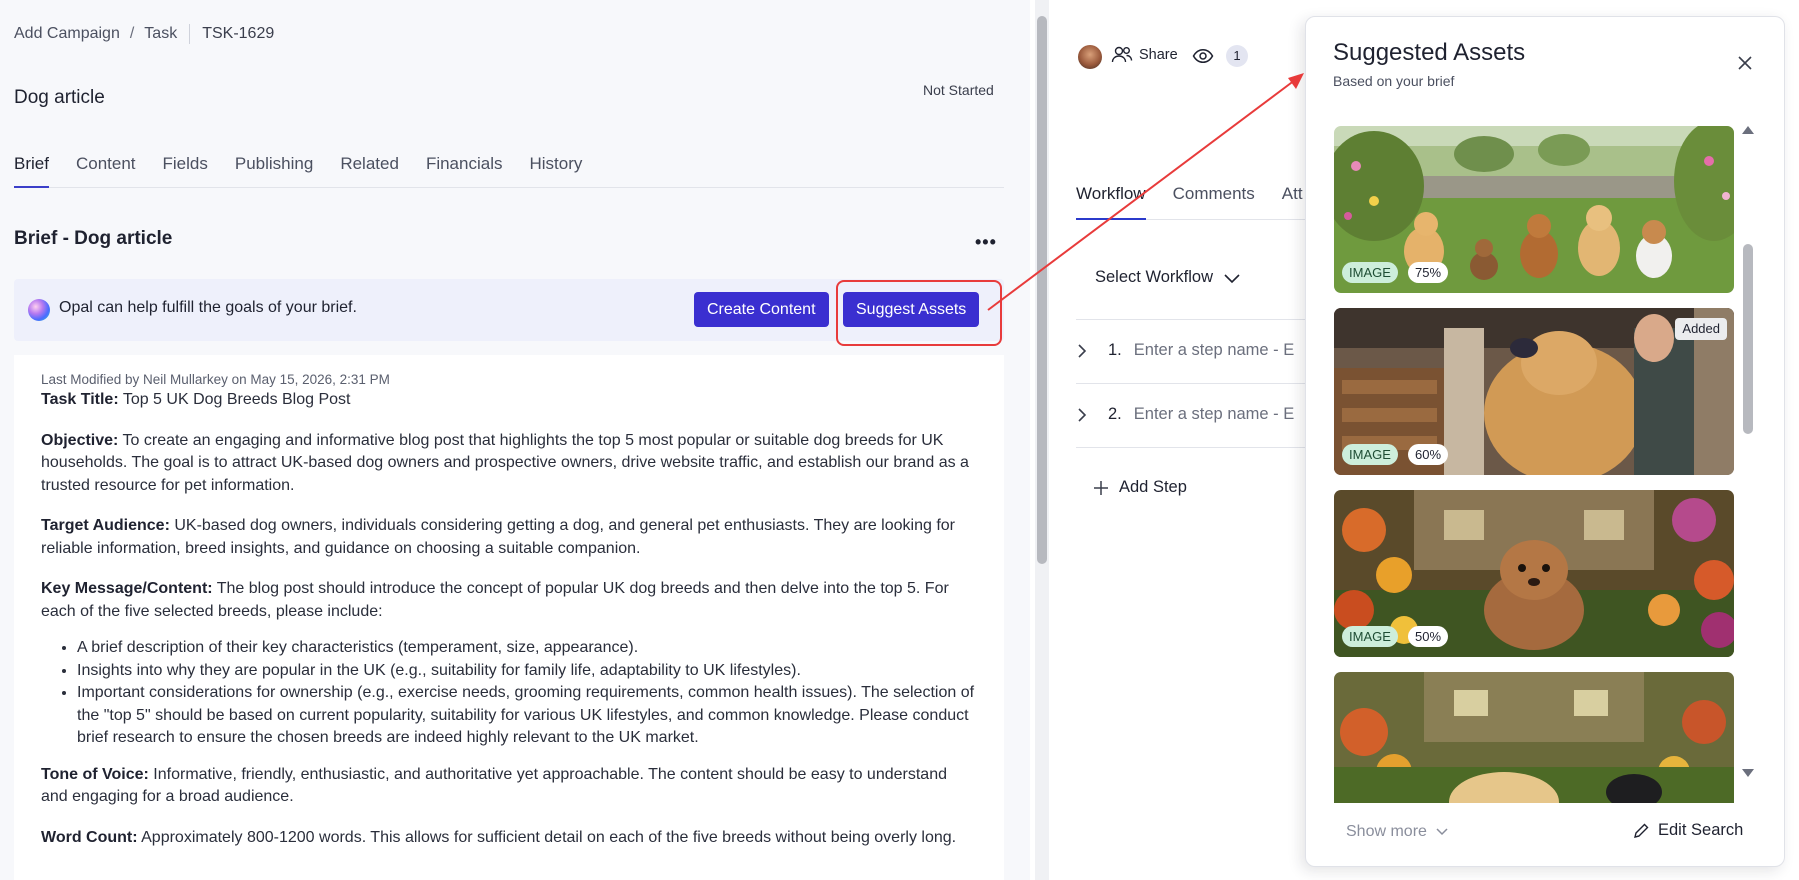  What do you see at coordinates (1115, 414) in the screenshot?
I see `step-number: 2.` at bounding box center [1115, 414].